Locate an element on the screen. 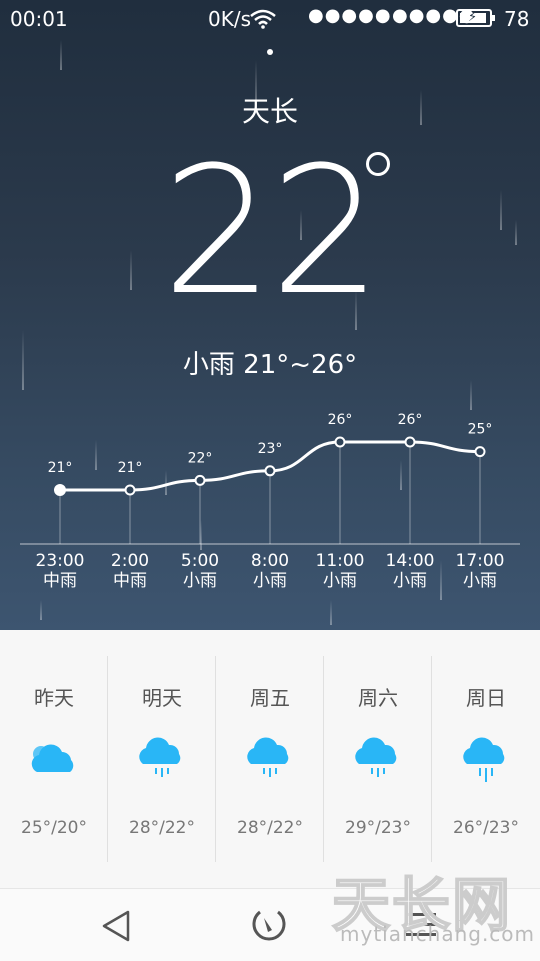 Image resolution: width=540 pixels, height=961 pixels. temperature-range: 26°/23° is located at coordinates (486, 828).